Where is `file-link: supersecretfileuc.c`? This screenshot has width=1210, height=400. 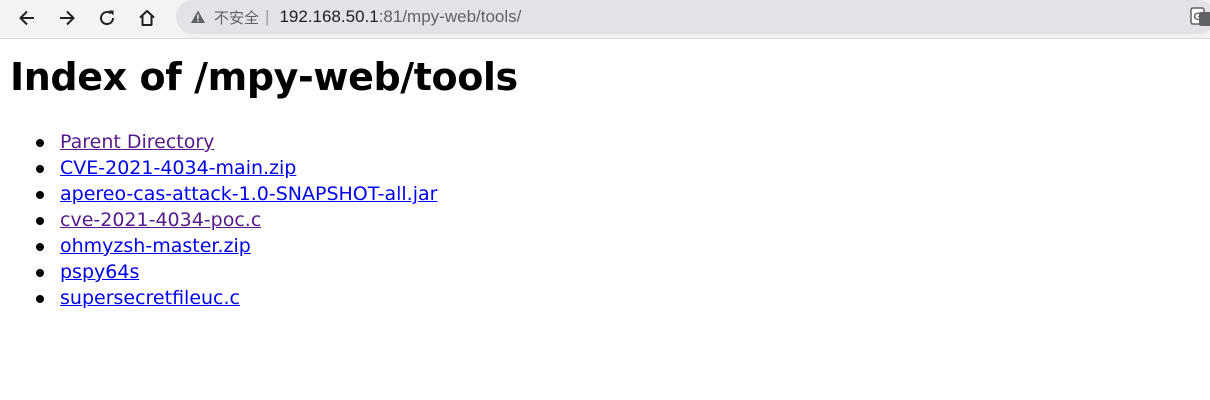 file-link: supersecretfileuc.c is located at coordinates (150, 298).